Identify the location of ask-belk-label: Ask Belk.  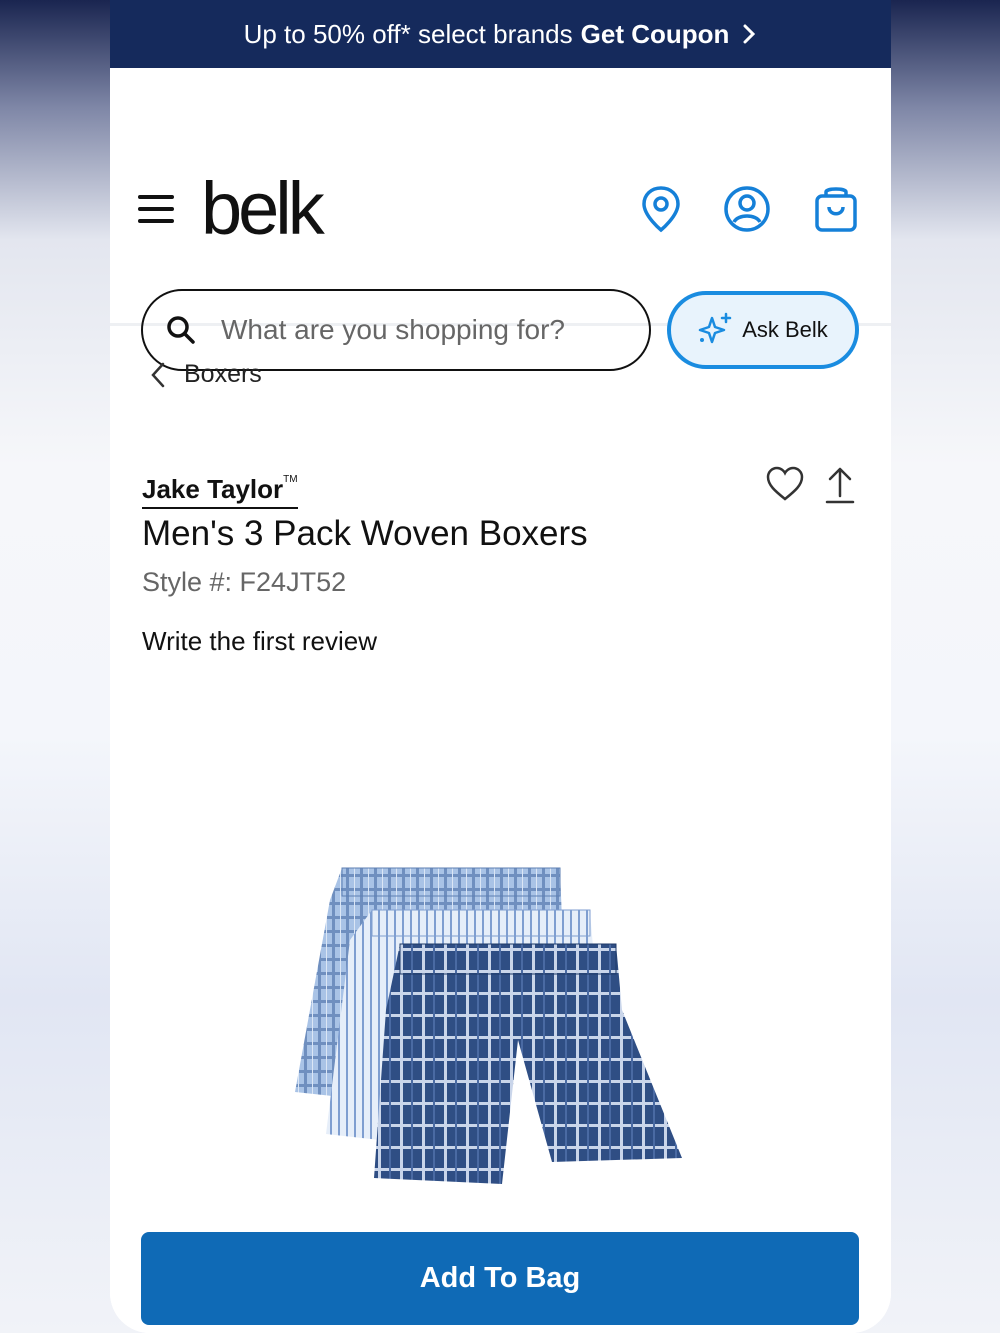
(785, 329).